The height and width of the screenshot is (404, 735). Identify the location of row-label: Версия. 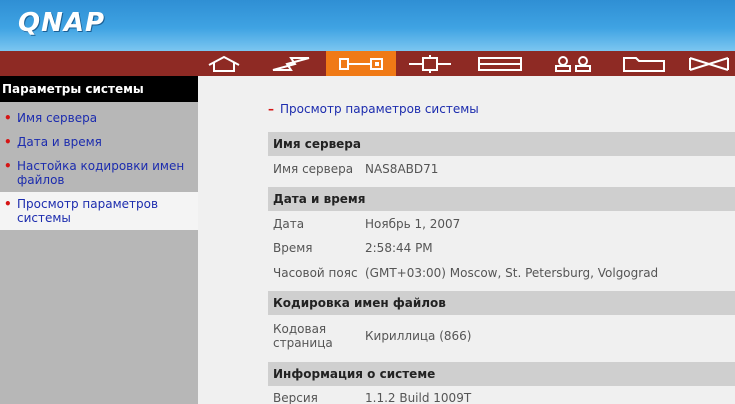
(295, 397).